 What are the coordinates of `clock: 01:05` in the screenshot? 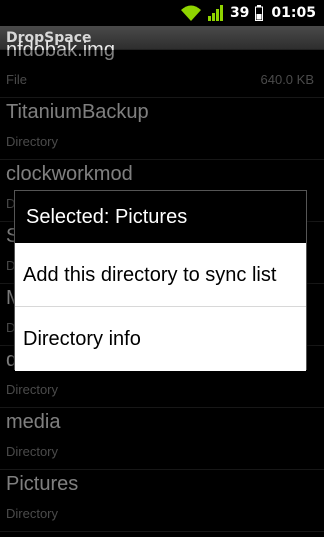 It's located at (293, 13).